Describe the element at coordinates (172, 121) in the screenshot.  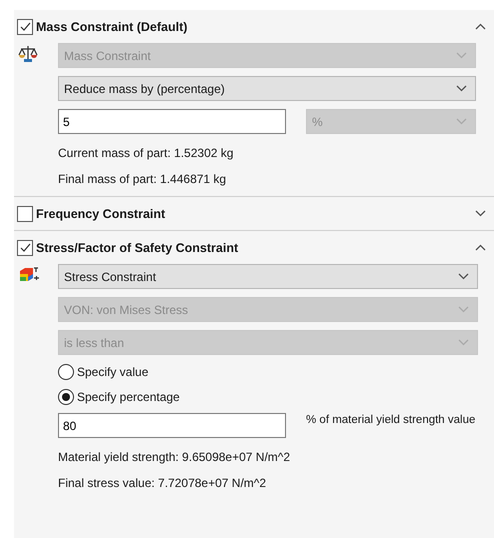
I see `input-field: 5` at that location.